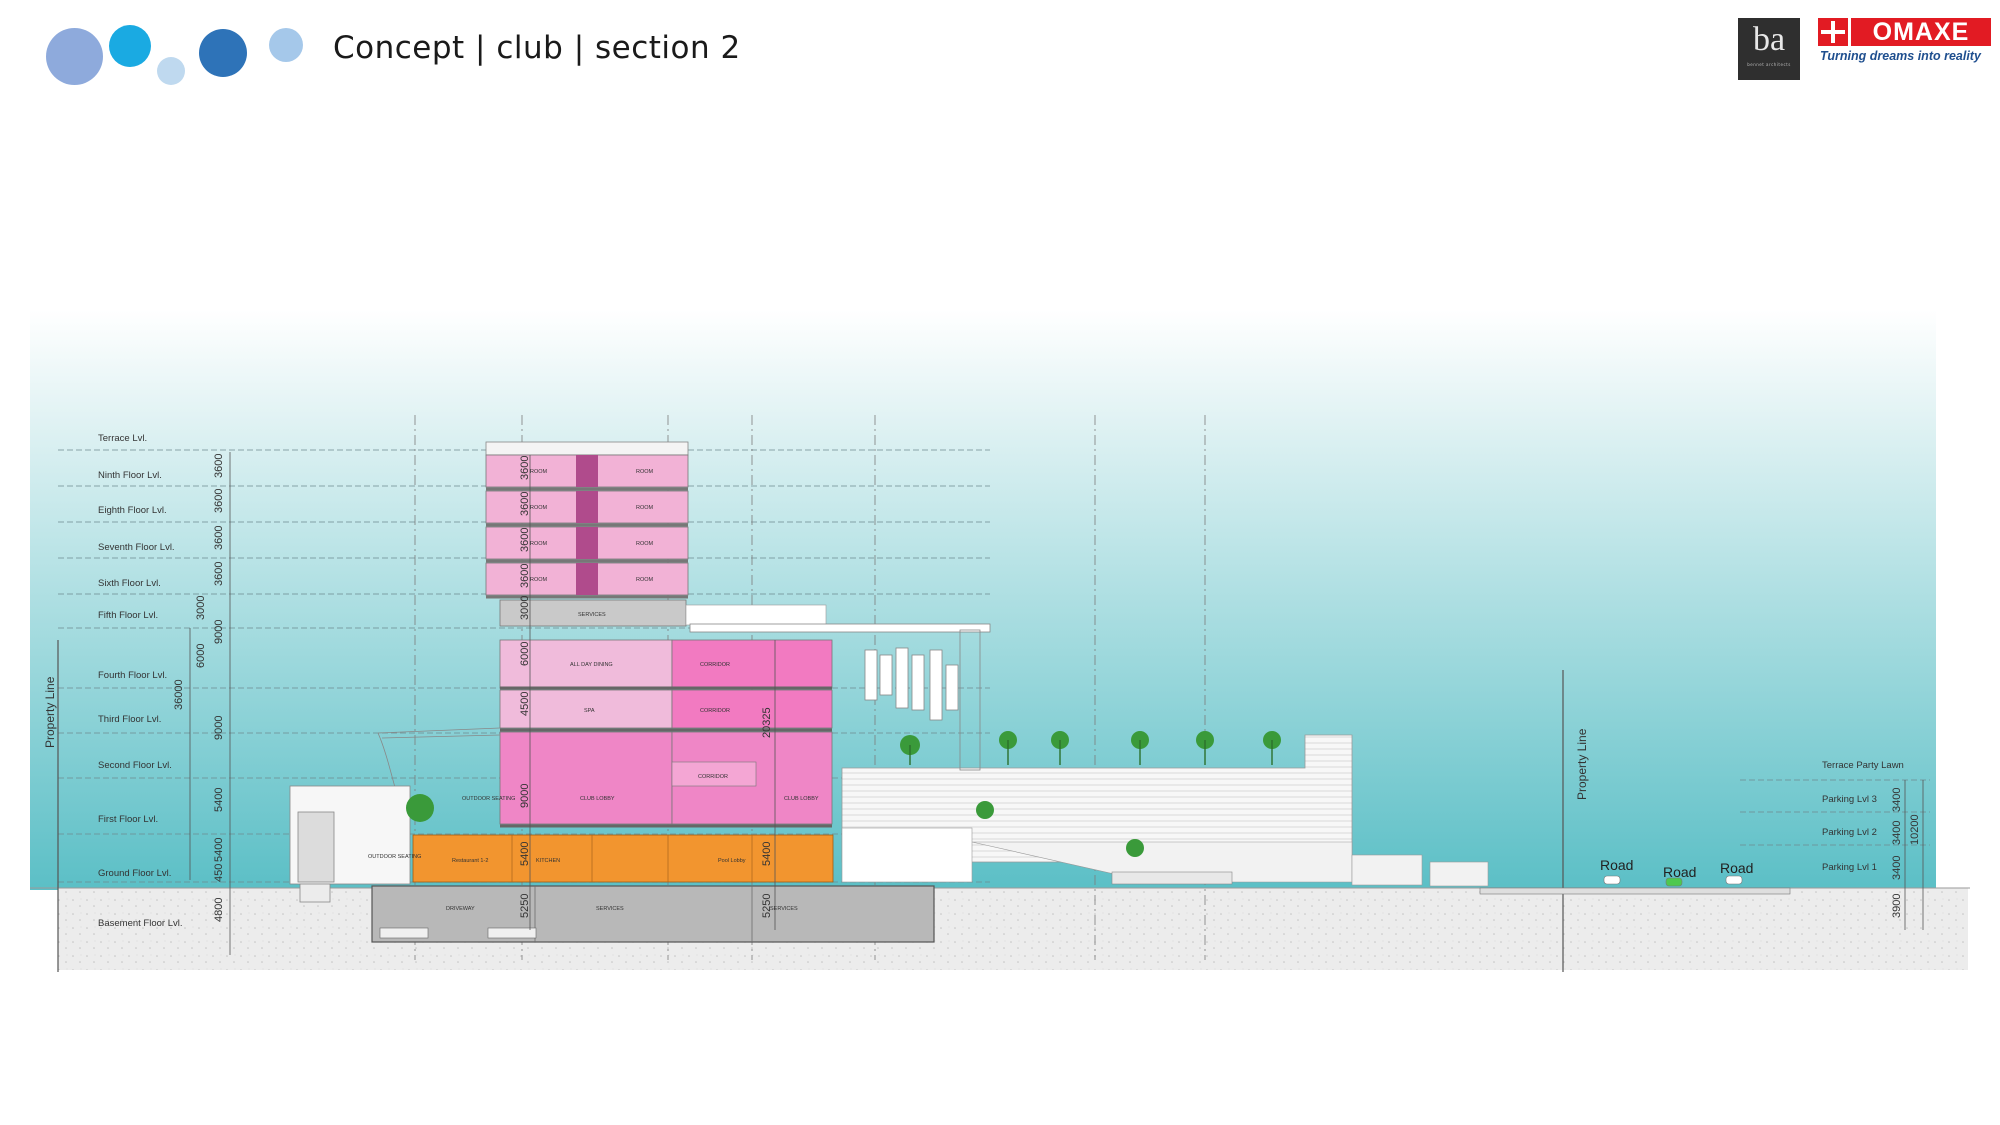  What do you see at coordinates (1013, 929) in the screenshot?
I see `ground-hatch` at bounding box center [1013, 929].